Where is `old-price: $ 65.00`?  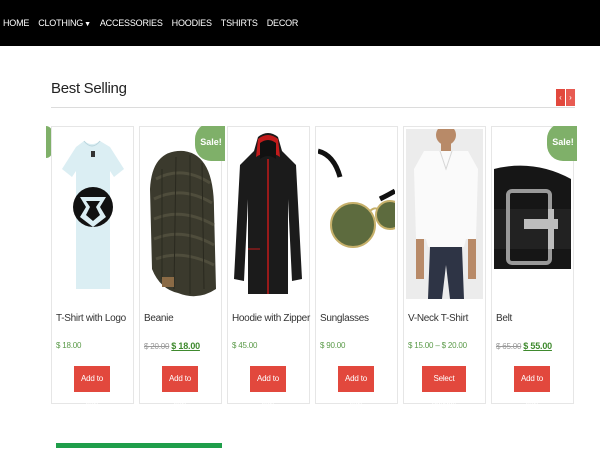
old-price: $ 65.00 is located at coordinates (509, 346).